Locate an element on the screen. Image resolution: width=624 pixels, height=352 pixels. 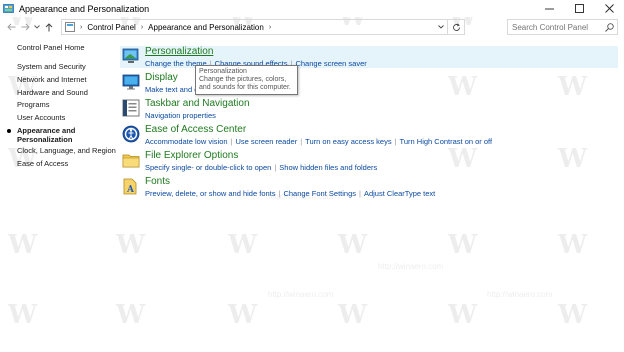
category-links: Make text and ot is located at coordinates (172, 89).